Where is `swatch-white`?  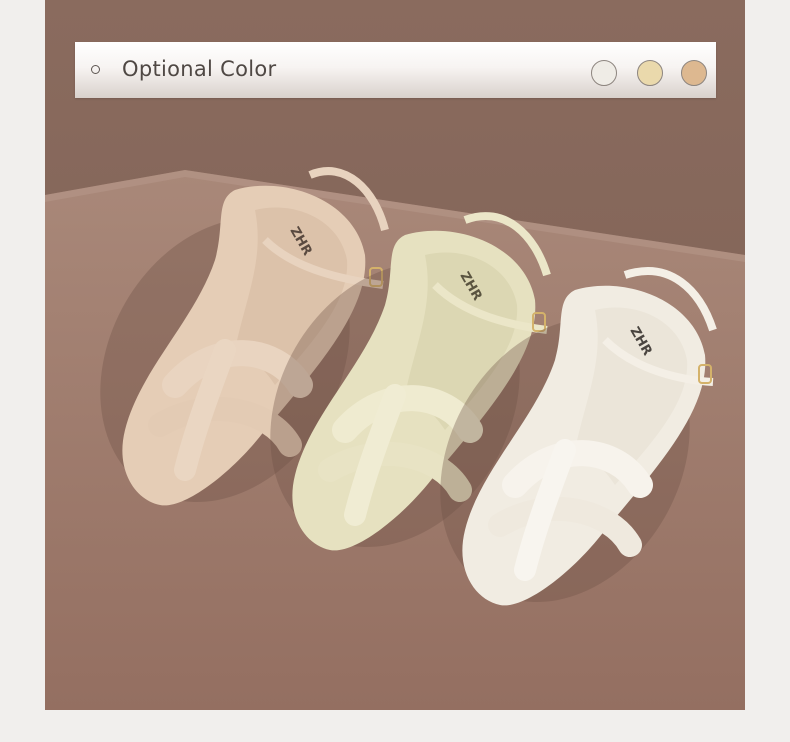
swatch-white is located at coordinates (604, 73).